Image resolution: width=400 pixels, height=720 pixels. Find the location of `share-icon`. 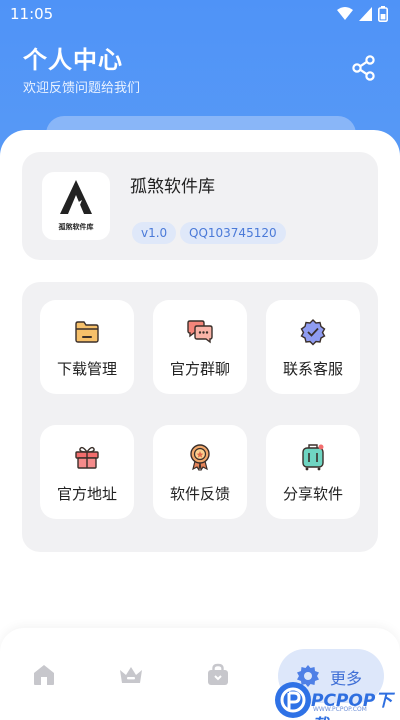

share-icon is located at coordinates (363, 68).